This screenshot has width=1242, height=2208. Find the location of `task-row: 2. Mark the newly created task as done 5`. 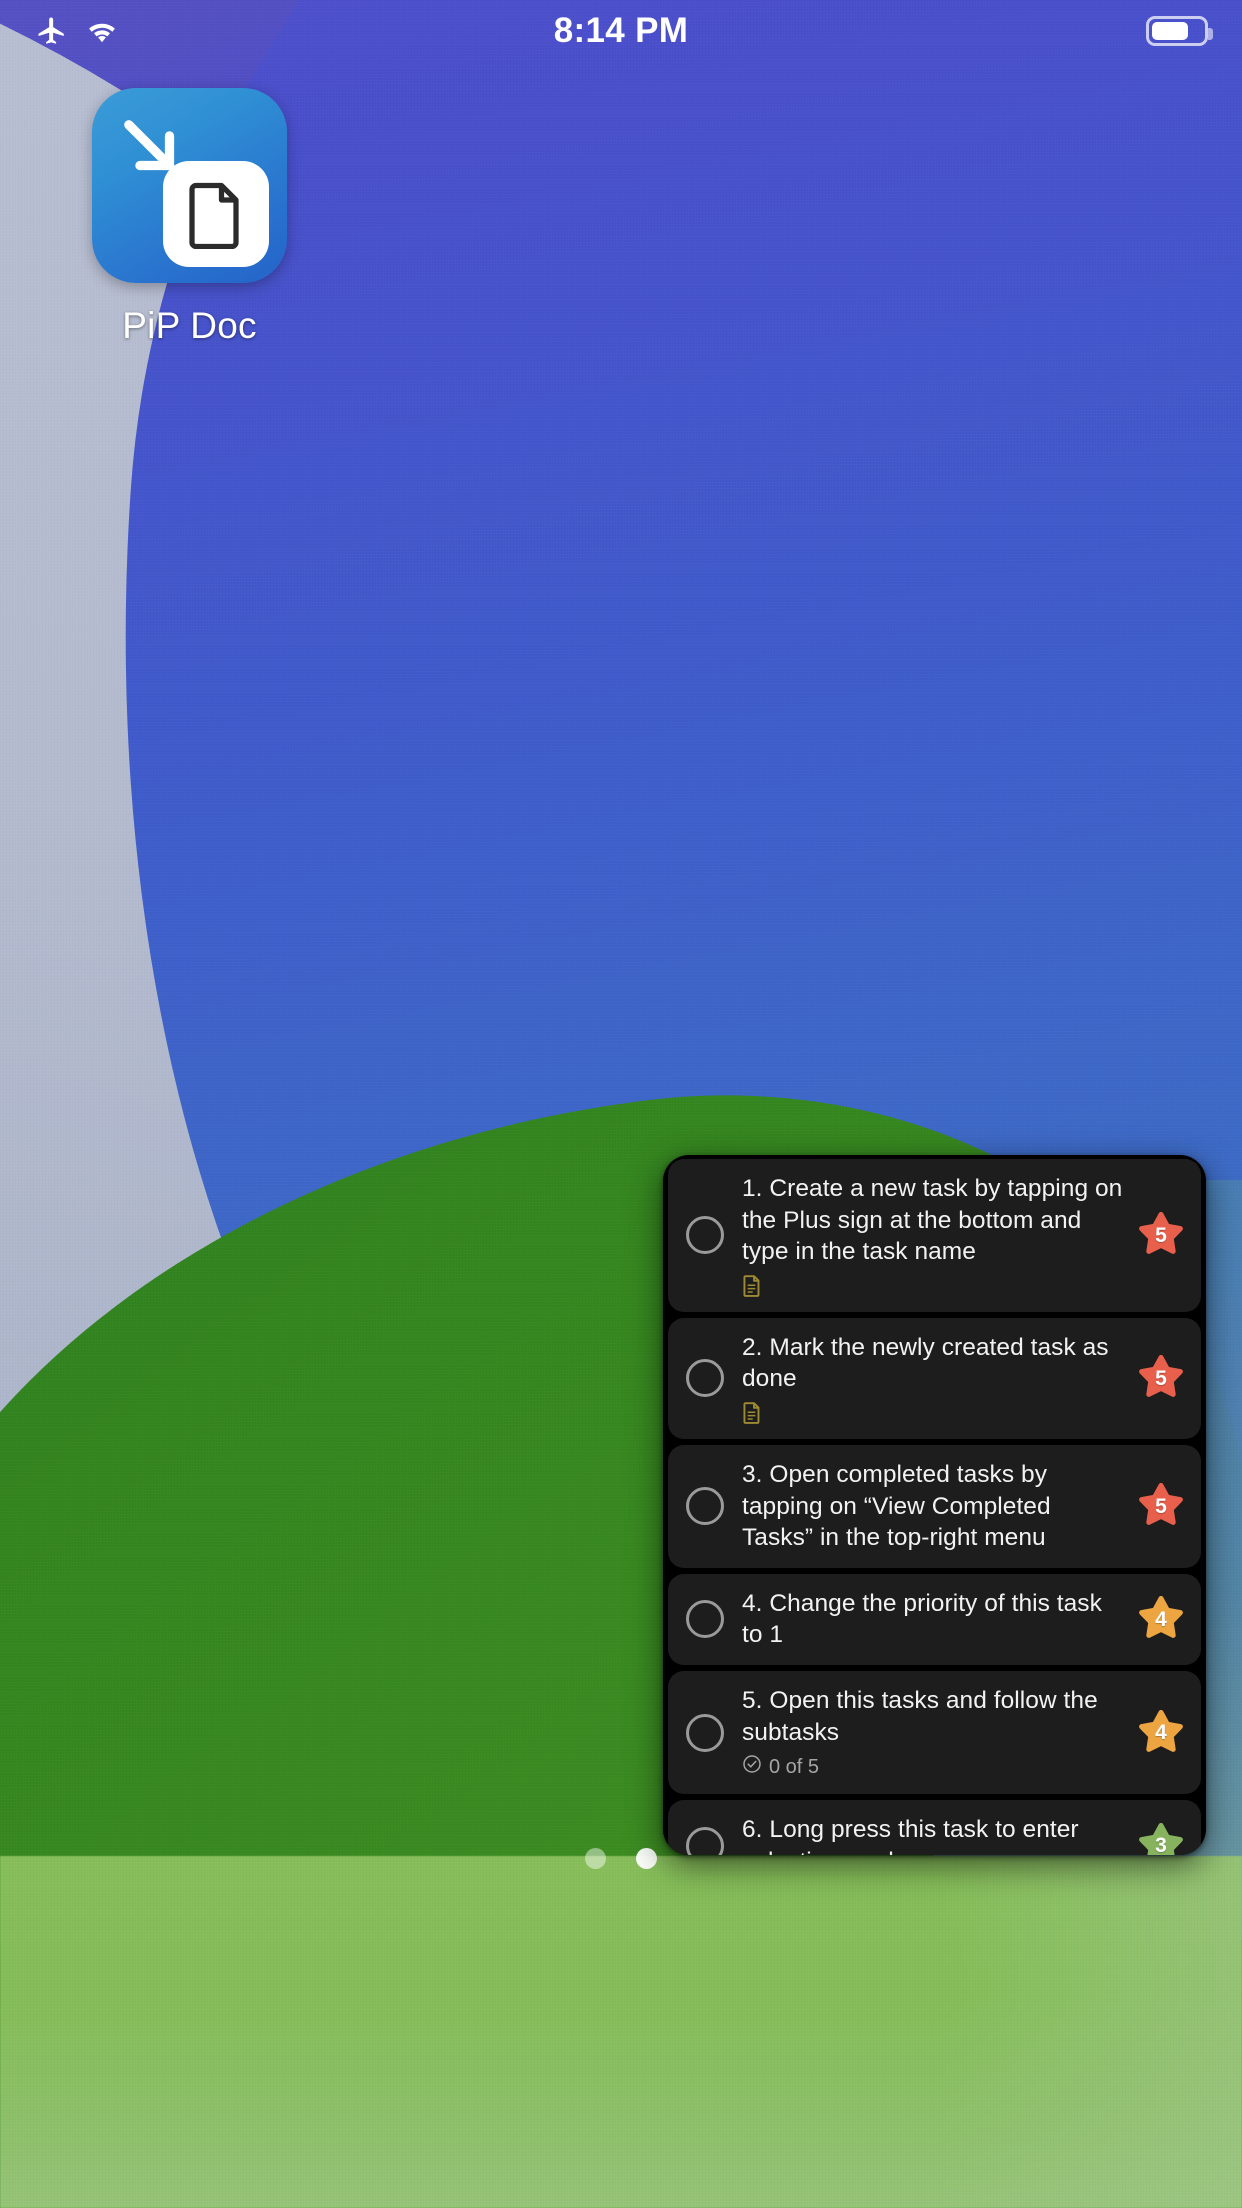

task-row: 2. Mark the newly created task as done 5 is located at coordinates (934, 1378).